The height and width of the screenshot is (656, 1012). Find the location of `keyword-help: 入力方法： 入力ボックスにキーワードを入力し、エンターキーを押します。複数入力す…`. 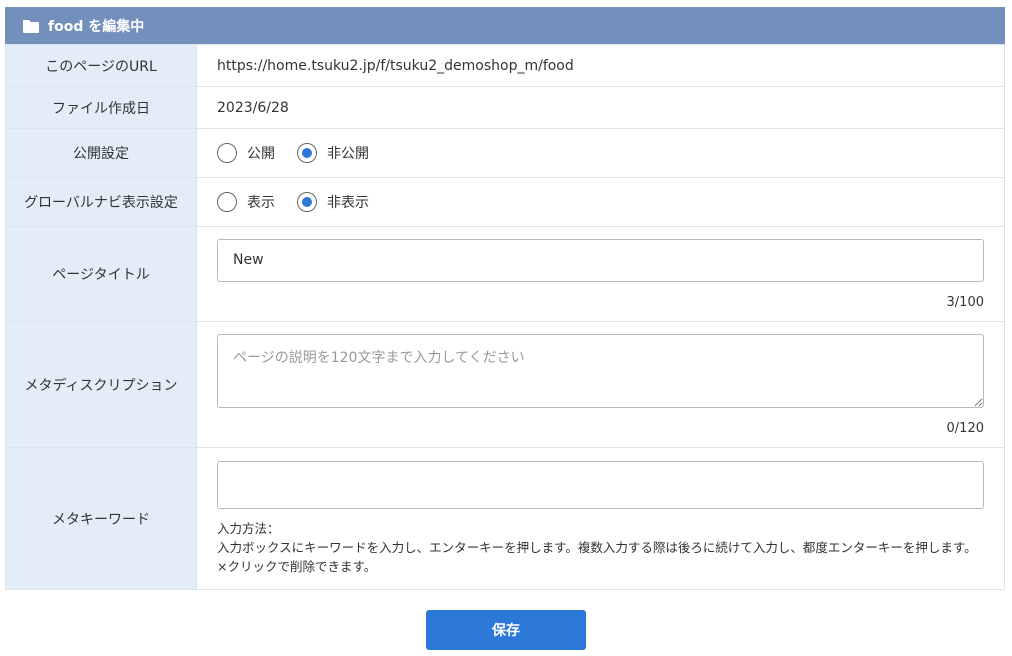

keyword-help: 入力方法： 入力ボックスにキーワードを入力し、エンターキーを押します。複数入力す… is located at coordinates (600, 547).